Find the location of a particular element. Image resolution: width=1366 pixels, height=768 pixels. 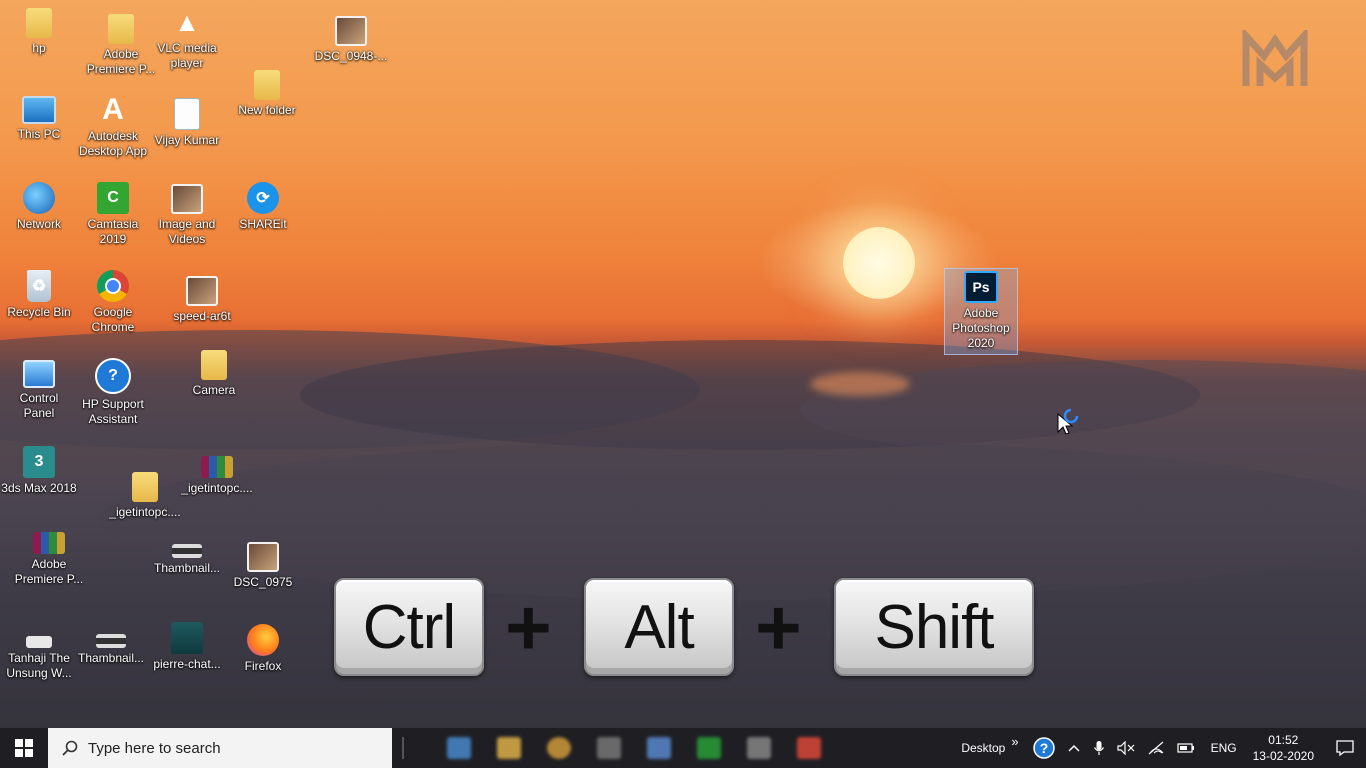

taskbar-app-chrome is located at coordinates (559, 748).